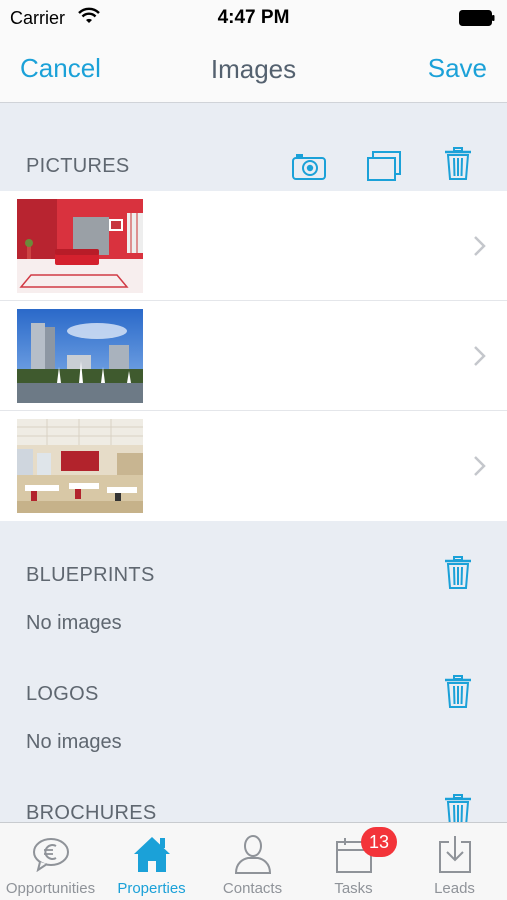 Image resolution: width=507 pixels, height=900 pixels. Describe the element at coordinates (353, 888) in the screenshot. I see `tab-label-tasks: Tasks` at that location.